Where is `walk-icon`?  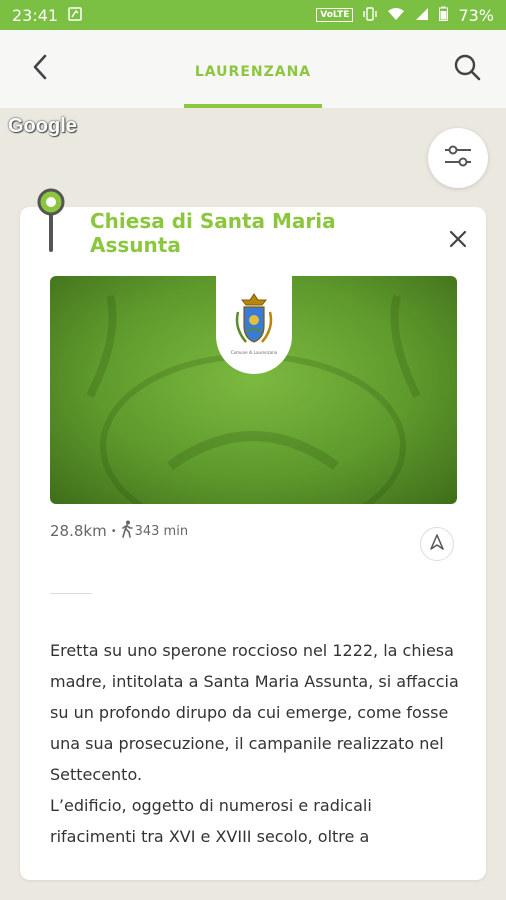
walk-icon is located at coordinates (127, 531).